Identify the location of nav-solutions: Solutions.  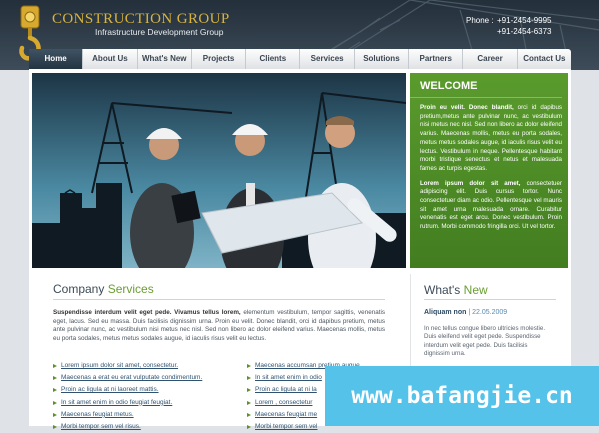
(382, 59).